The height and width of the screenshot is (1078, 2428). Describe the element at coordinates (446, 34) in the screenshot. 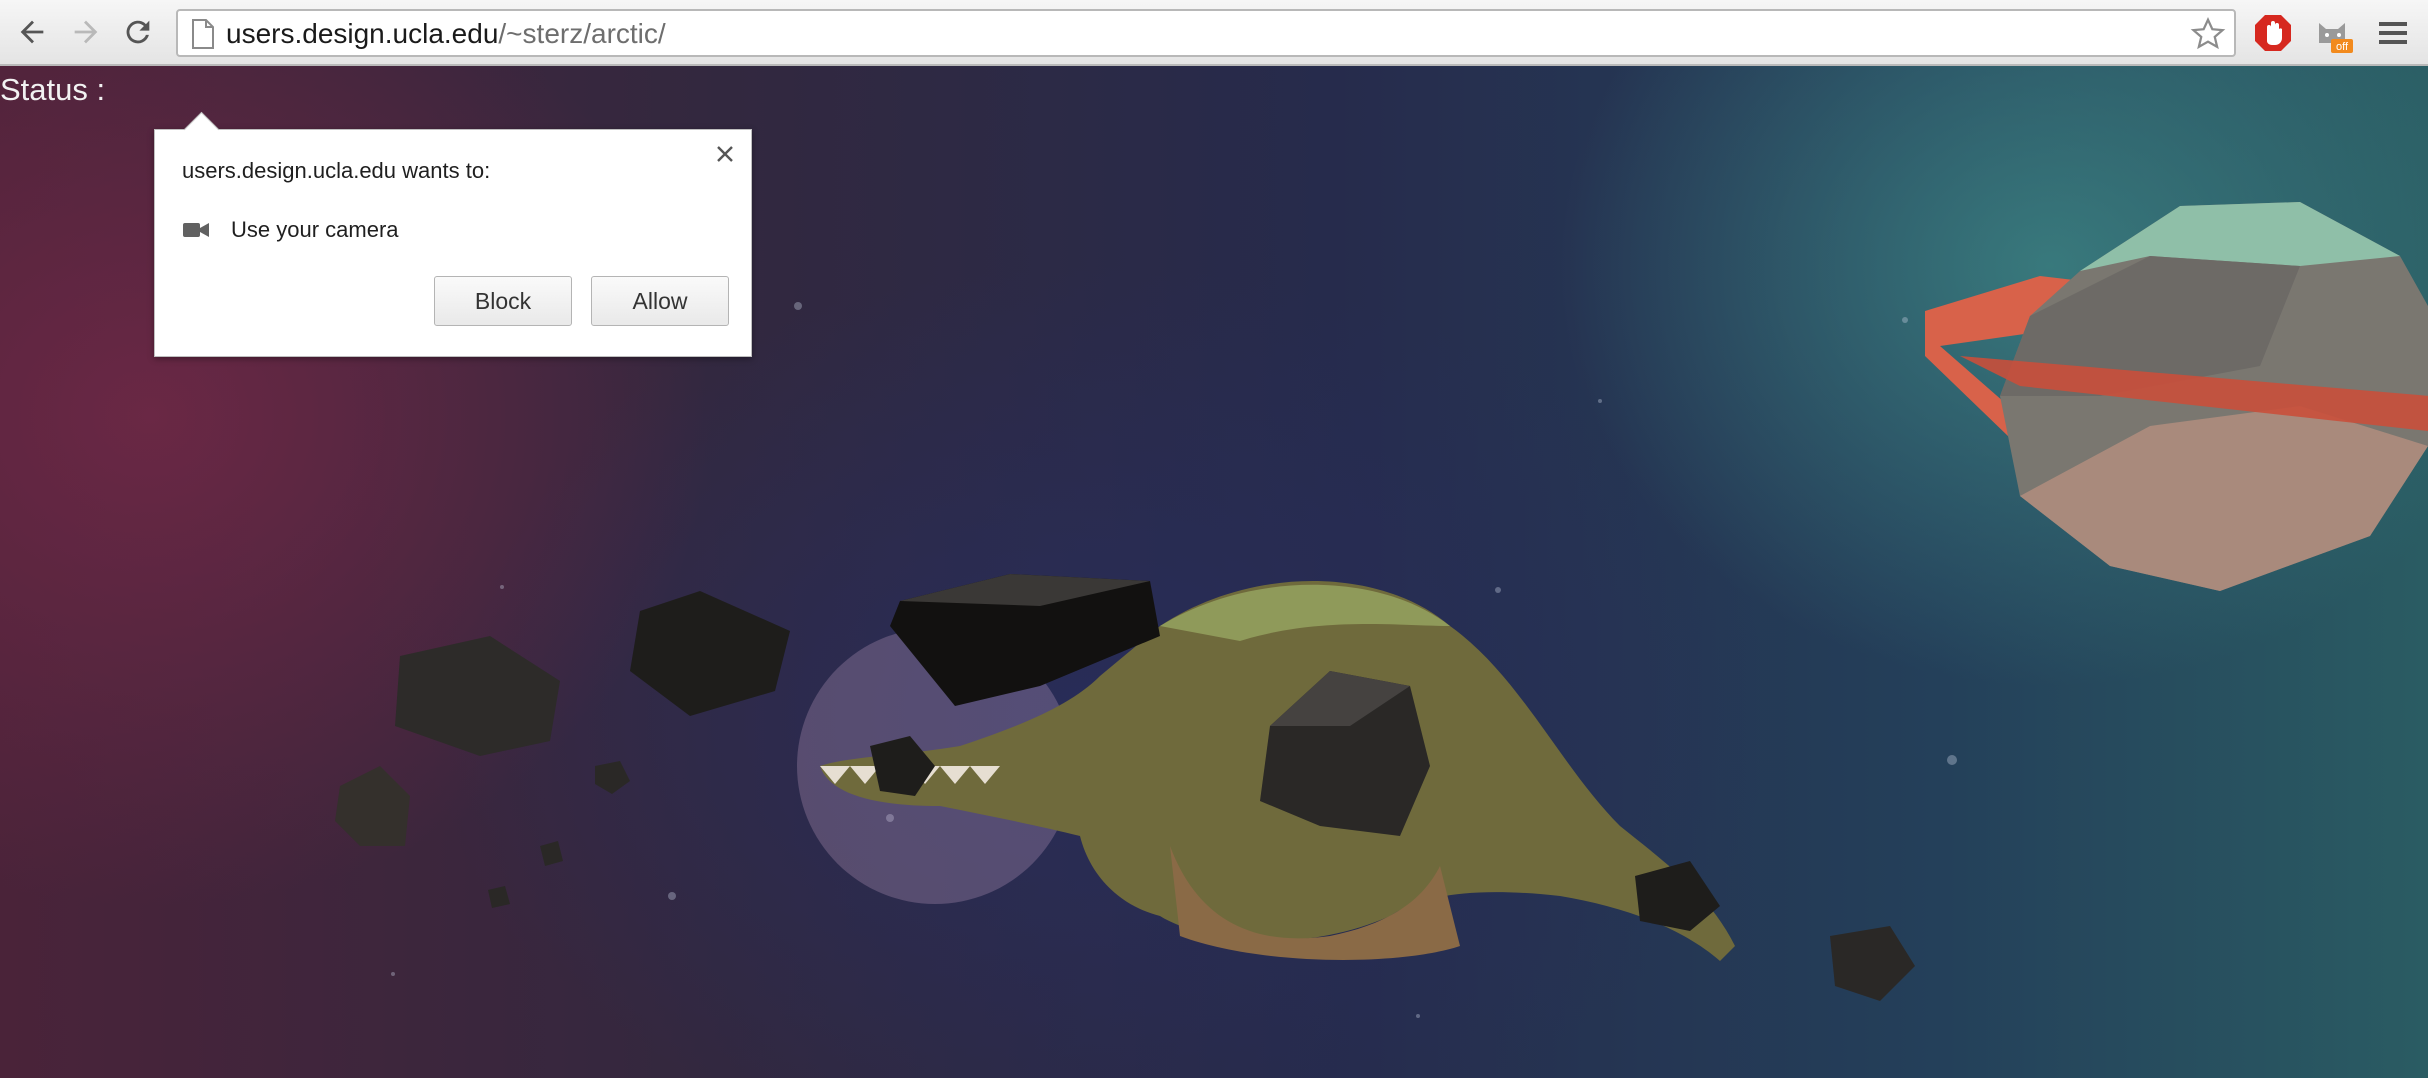

I see `url-text: users.design.ucla.edu/~sterz/arctic/` at that location.